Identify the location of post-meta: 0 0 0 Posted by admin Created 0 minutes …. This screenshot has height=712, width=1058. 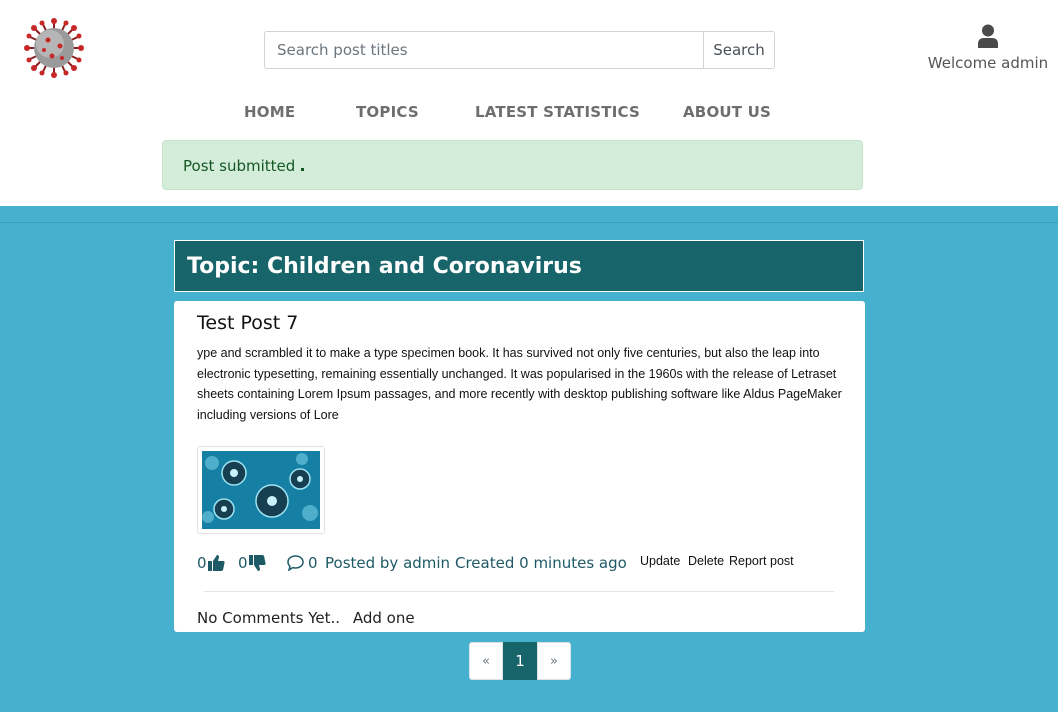
(522, 564).